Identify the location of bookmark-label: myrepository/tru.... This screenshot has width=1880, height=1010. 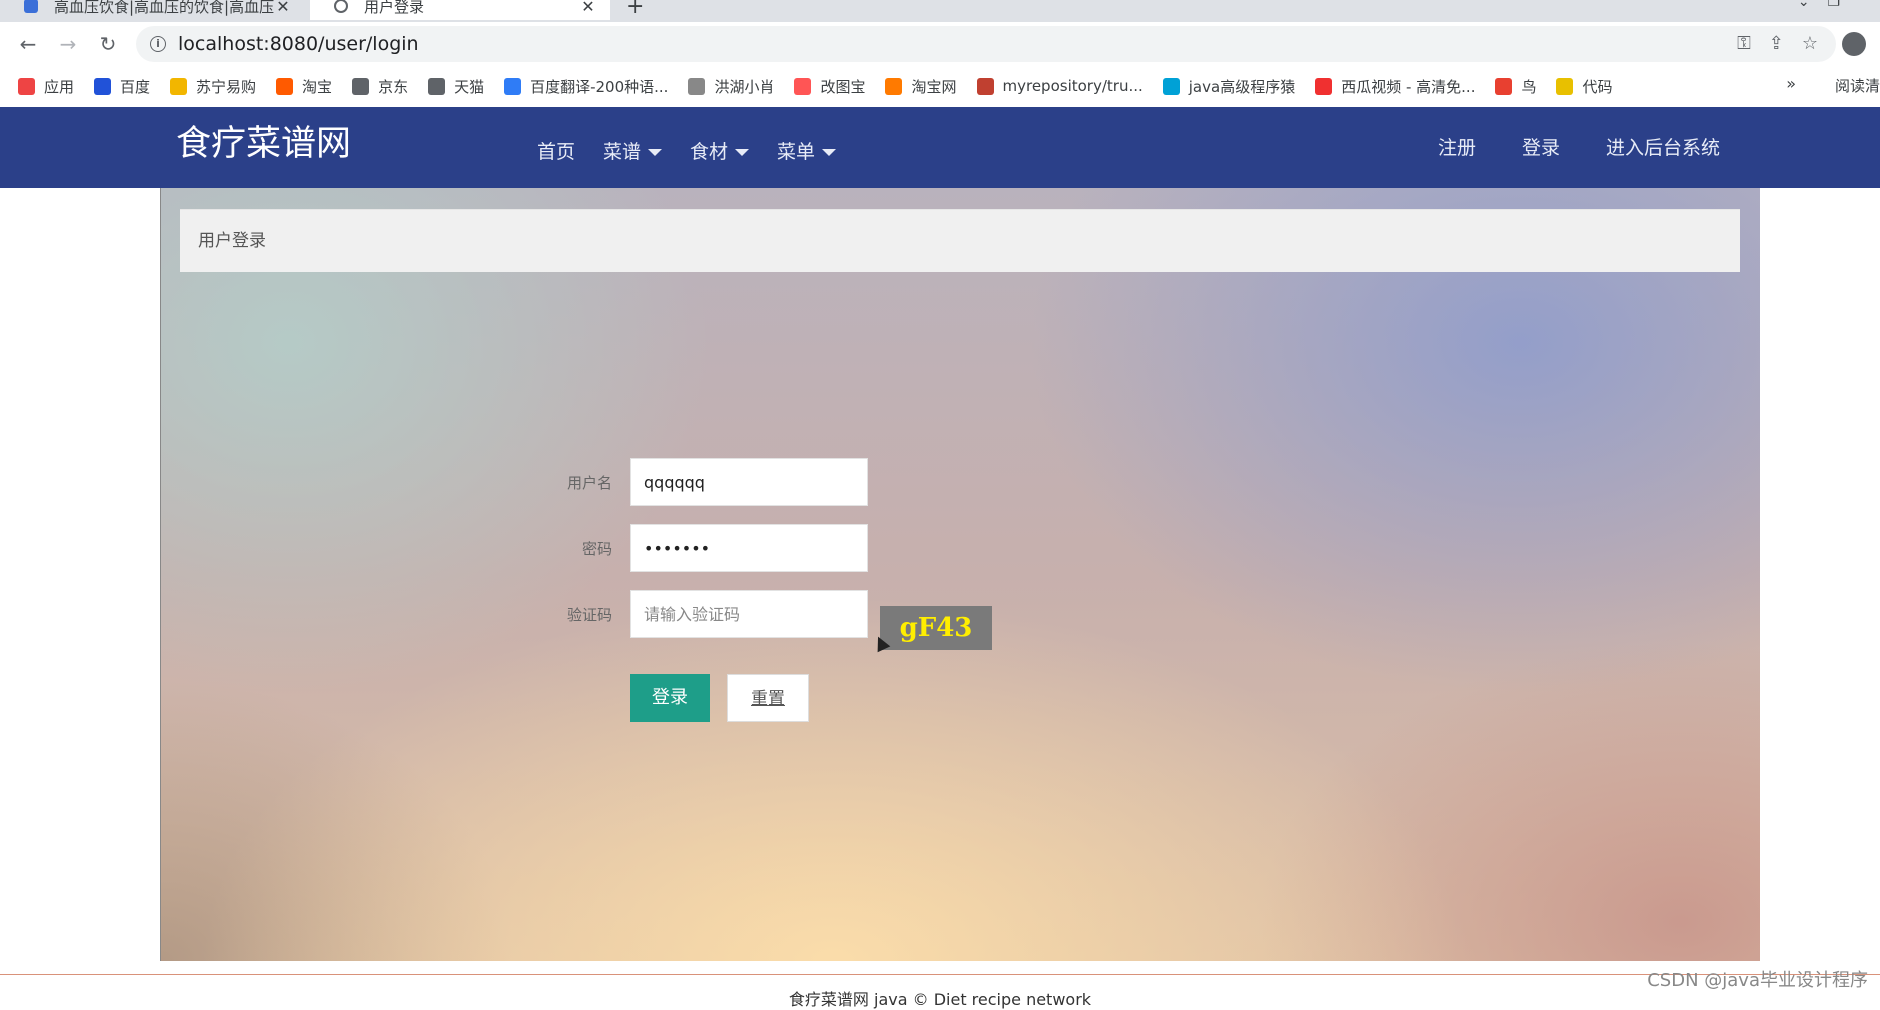
(1072, 86).